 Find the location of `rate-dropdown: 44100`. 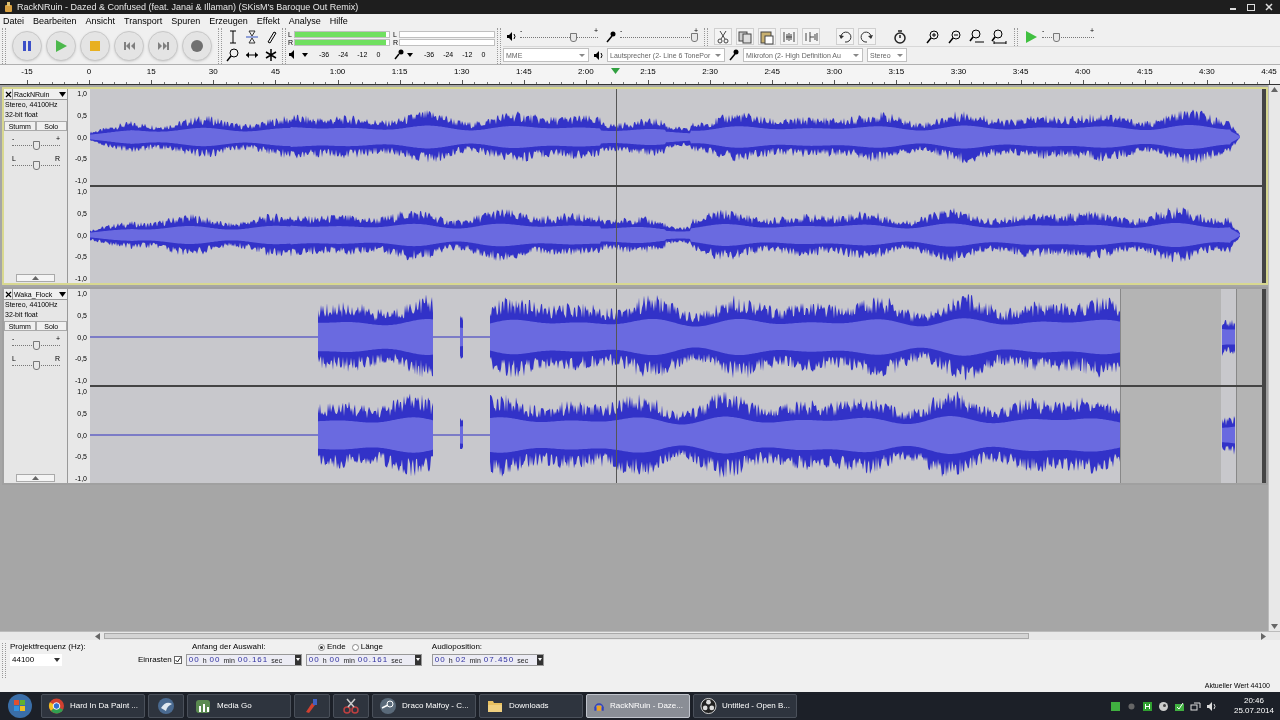

rate-dropdown: 44100 is located at coordinates (36, 660).